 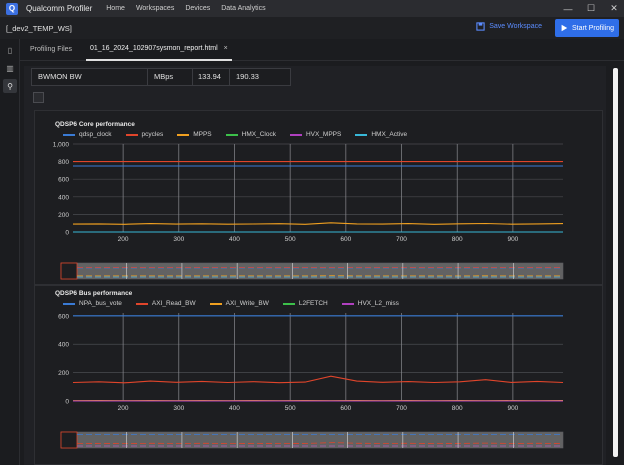 I want to click on chart-title: QDSP6 Bus performance, so click(x=94, y=293).